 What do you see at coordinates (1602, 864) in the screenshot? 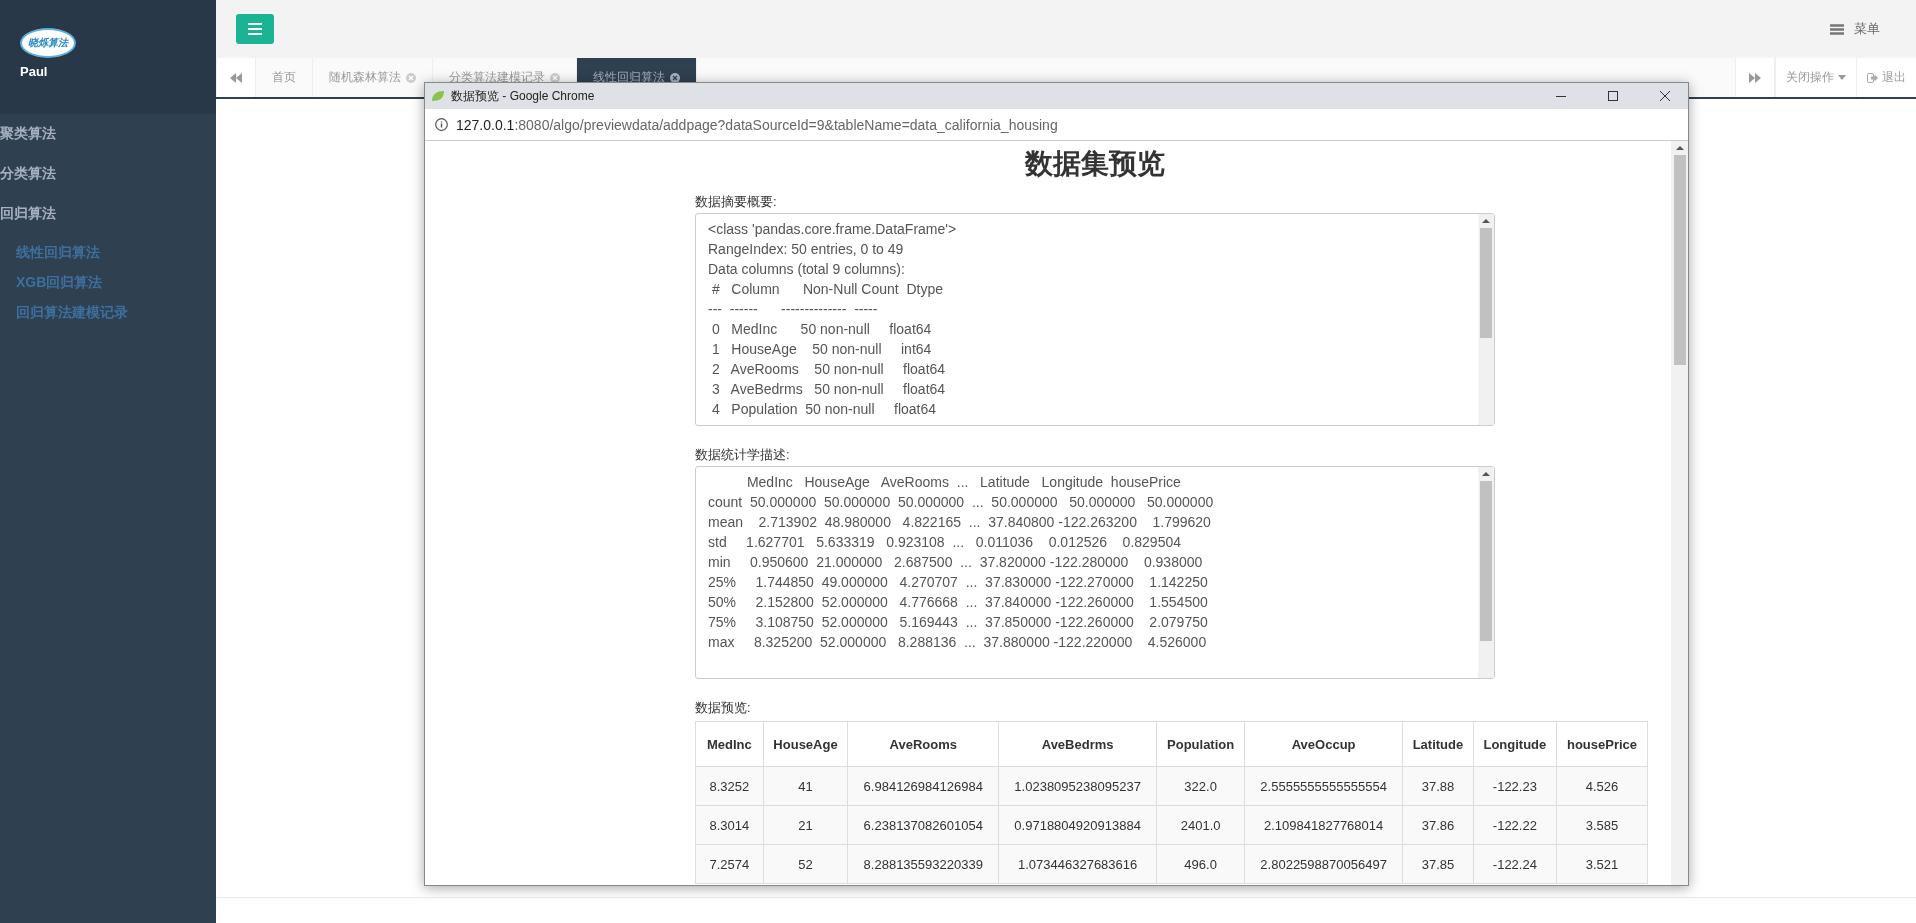
I see `table-cell: 3.521` at bounding box center [1602, 864].